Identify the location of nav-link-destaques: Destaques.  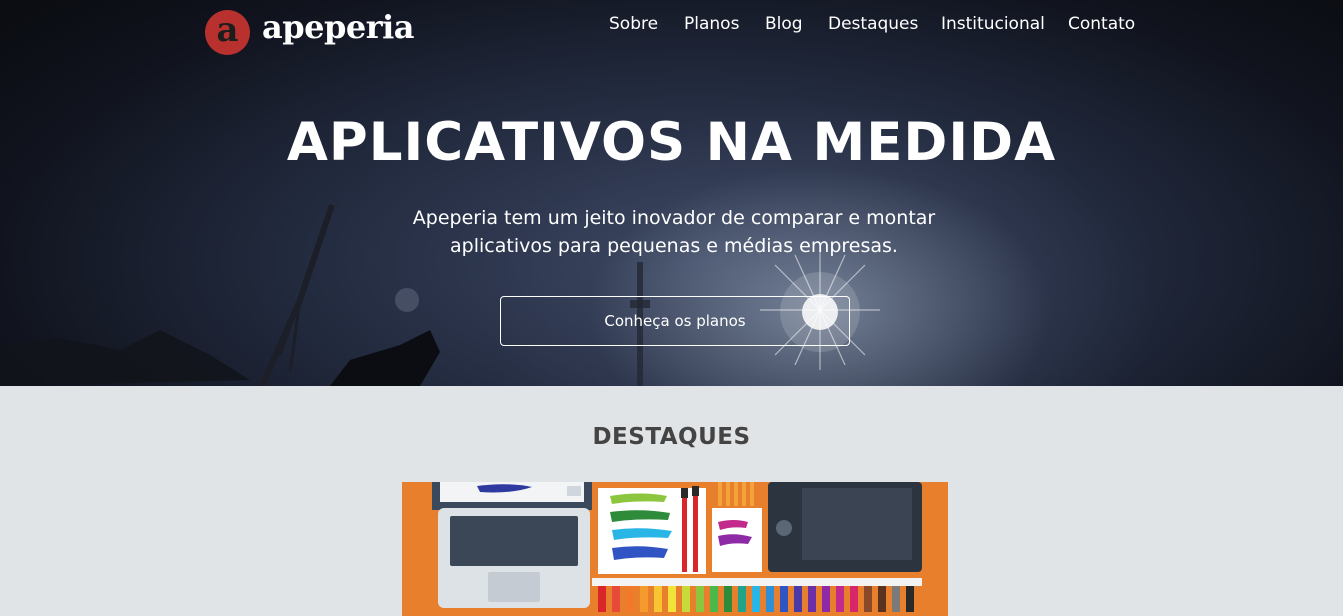
(873, 24).